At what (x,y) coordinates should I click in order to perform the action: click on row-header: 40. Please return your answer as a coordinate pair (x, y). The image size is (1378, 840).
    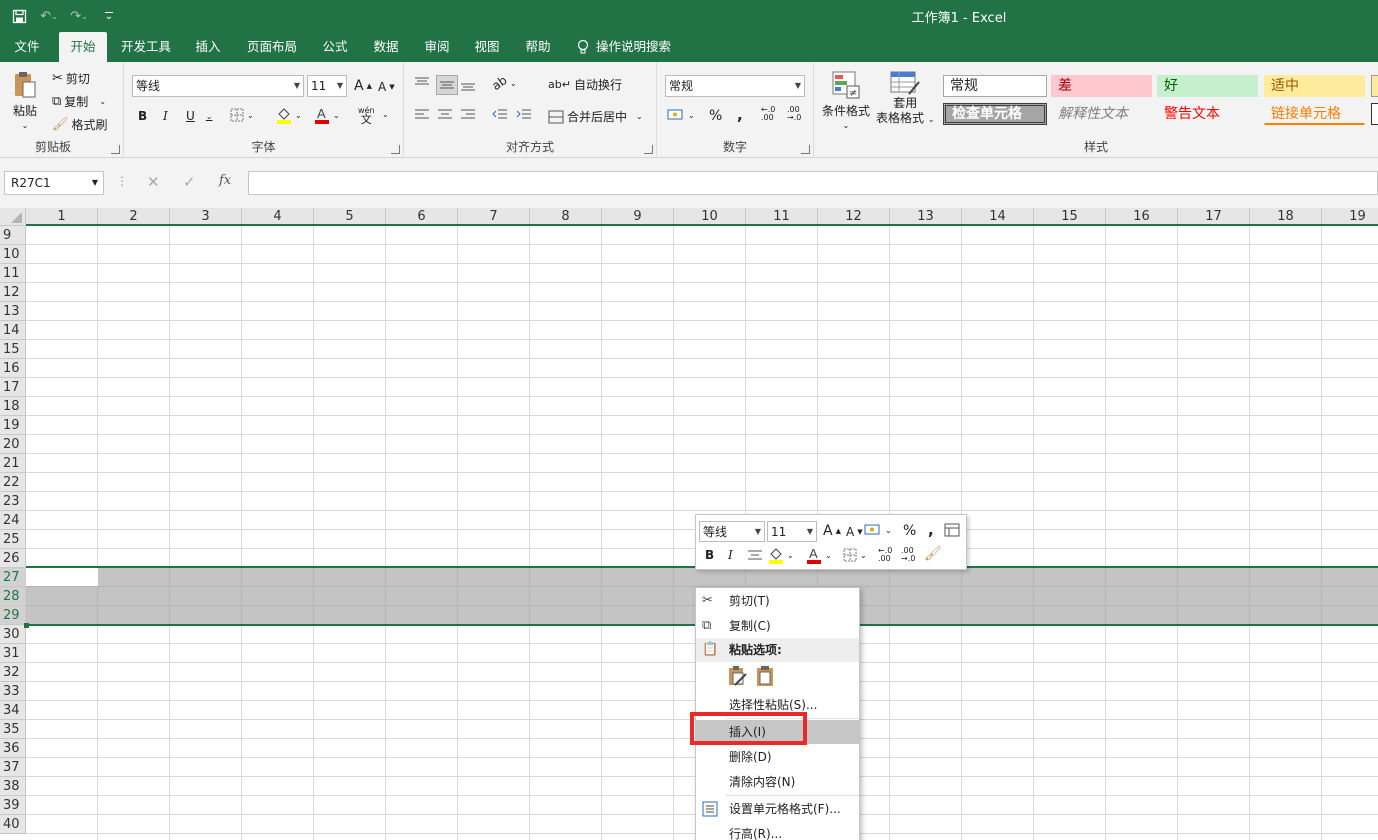
    Looking at the image, I should click on (13, 824).